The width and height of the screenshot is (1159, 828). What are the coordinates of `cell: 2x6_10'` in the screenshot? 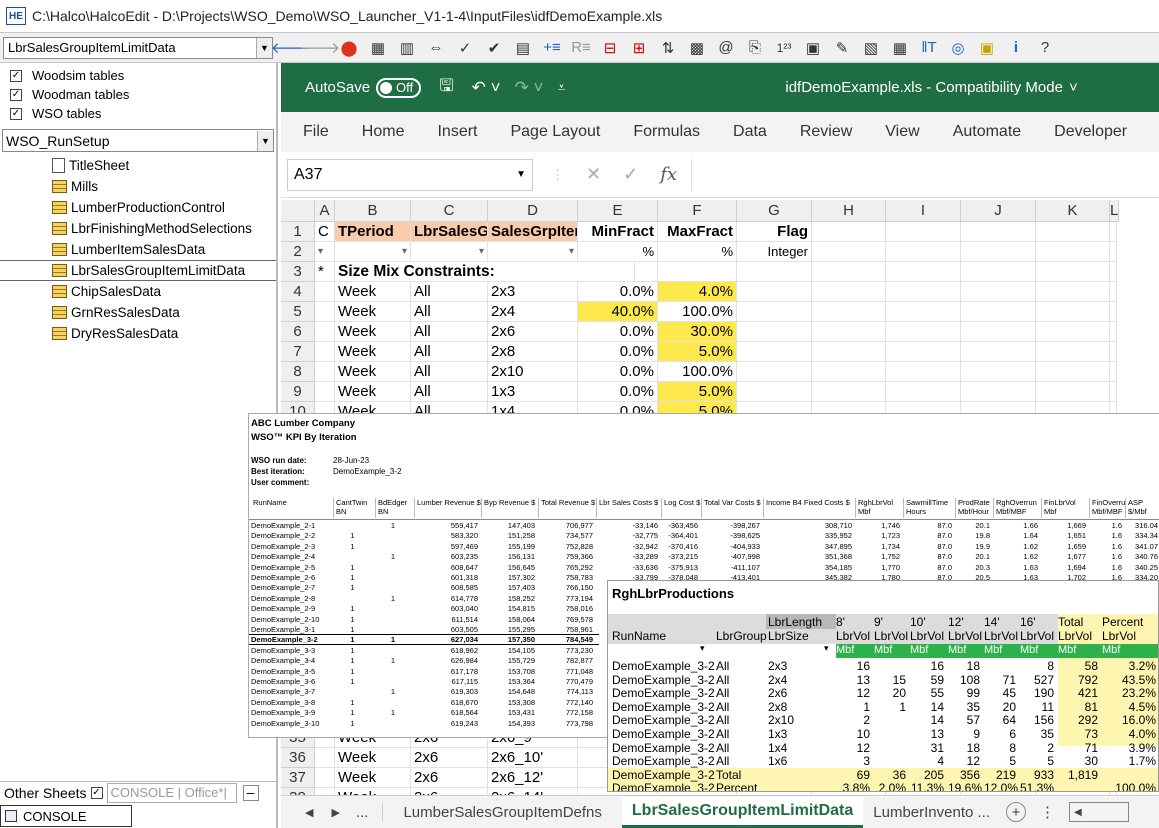 It's located at (533, 758).